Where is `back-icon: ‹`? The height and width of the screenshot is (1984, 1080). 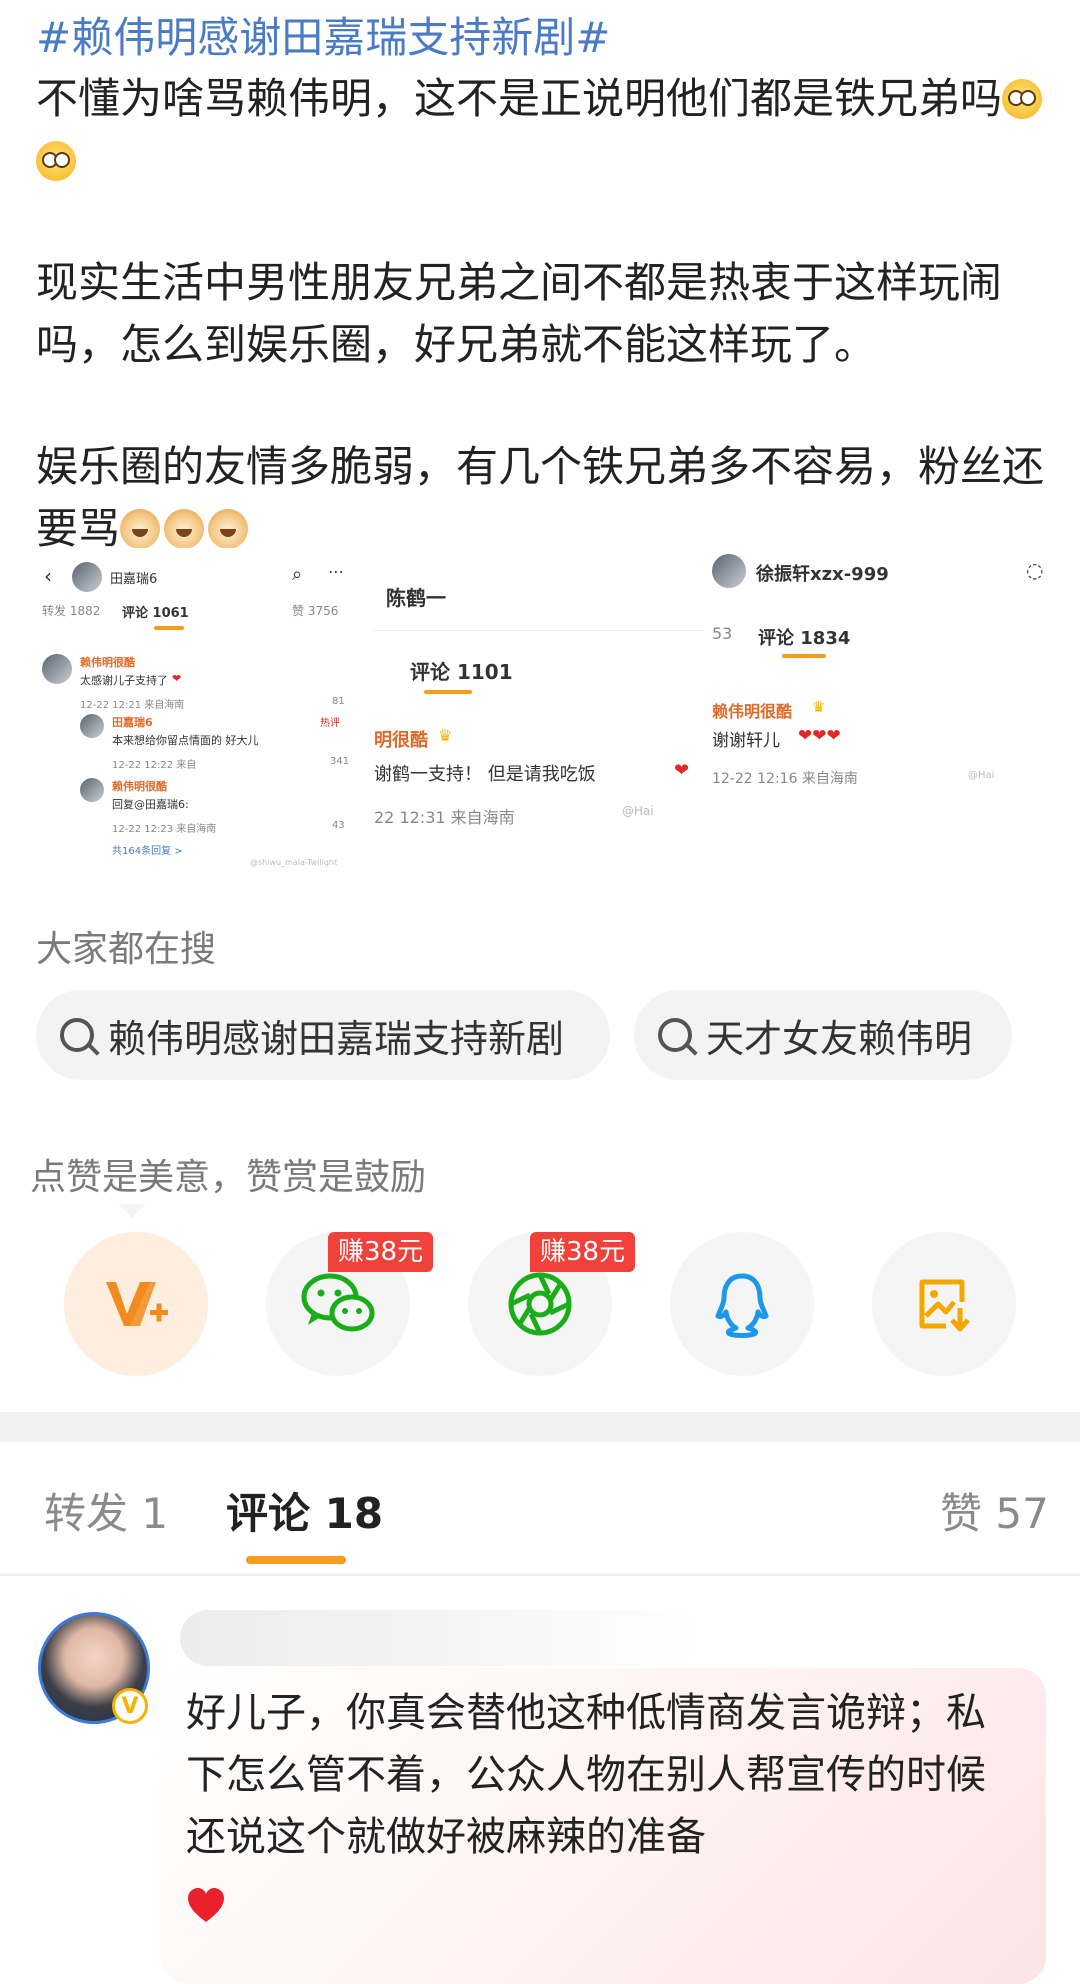 back-icon: ‹ is located at coordinates (48, 576).